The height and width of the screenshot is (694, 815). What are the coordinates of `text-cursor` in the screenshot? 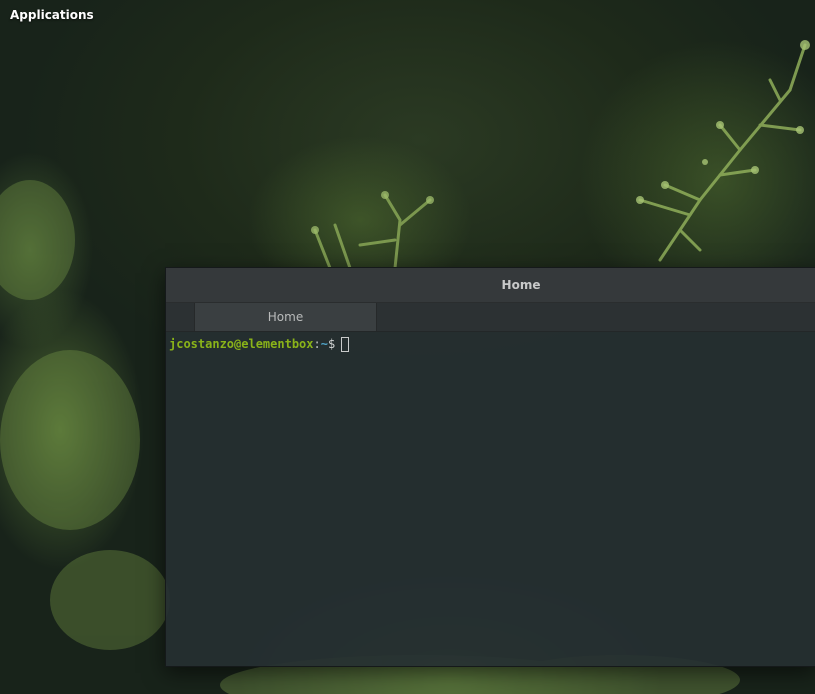 It's located at (345, 344).